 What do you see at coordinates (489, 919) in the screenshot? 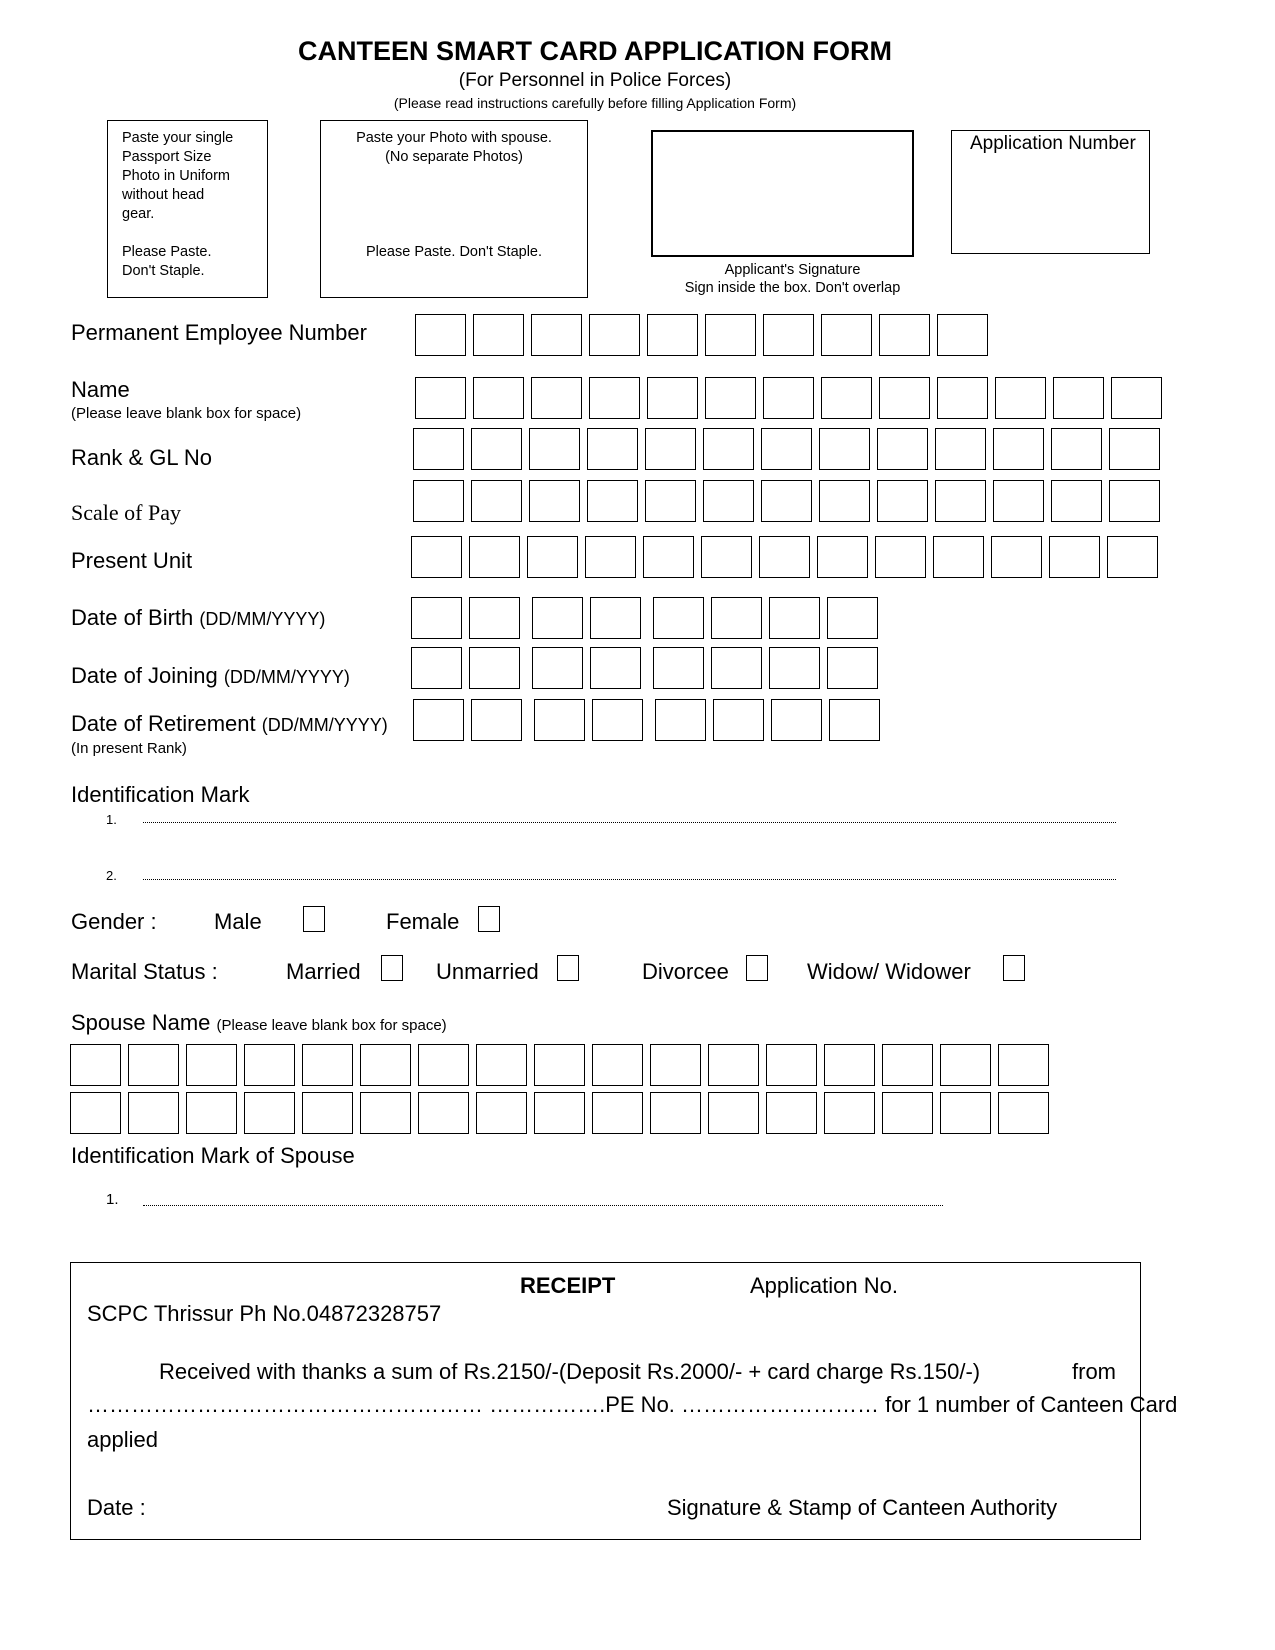
I see `female-checkbox` at bounding box center [489, 919].